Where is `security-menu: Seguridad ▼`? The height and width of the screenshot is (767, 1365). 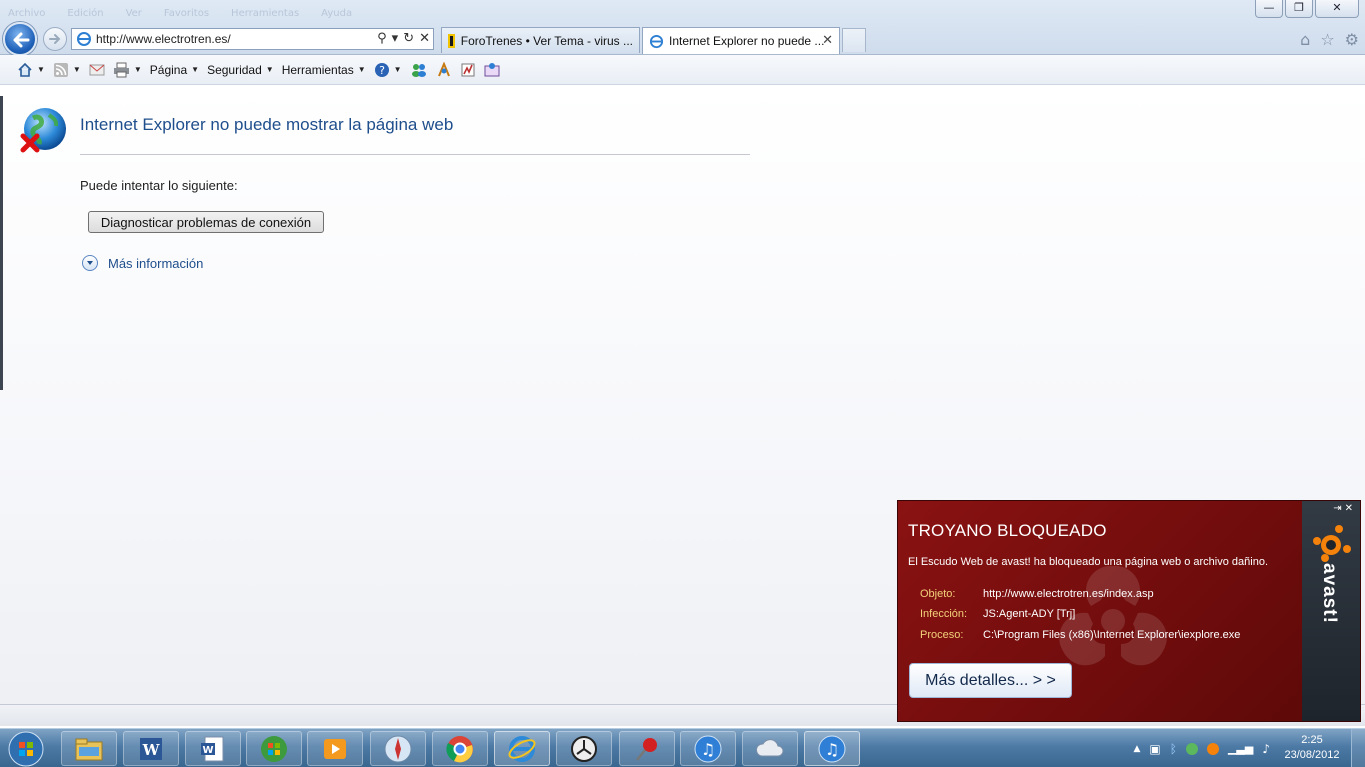 security-menu: Seguridad ▼ is located at coordinates (240, 70).